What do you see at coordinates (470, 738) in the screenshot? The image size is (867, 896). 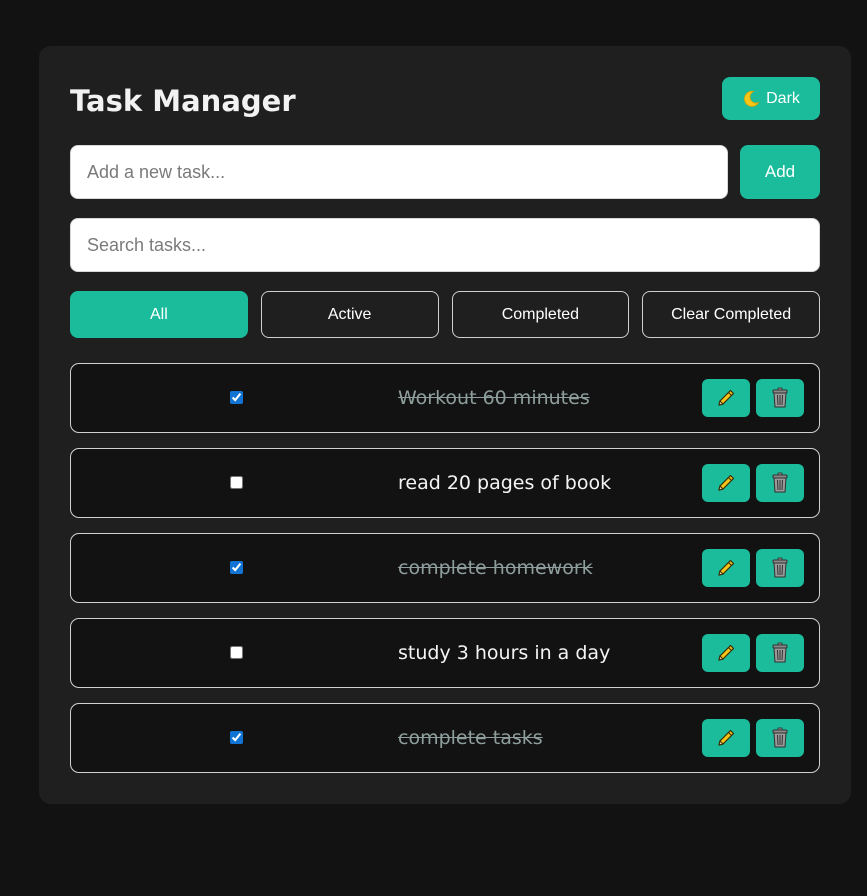 I see `task-text: complete tasks` at bounding box center [470, 738].